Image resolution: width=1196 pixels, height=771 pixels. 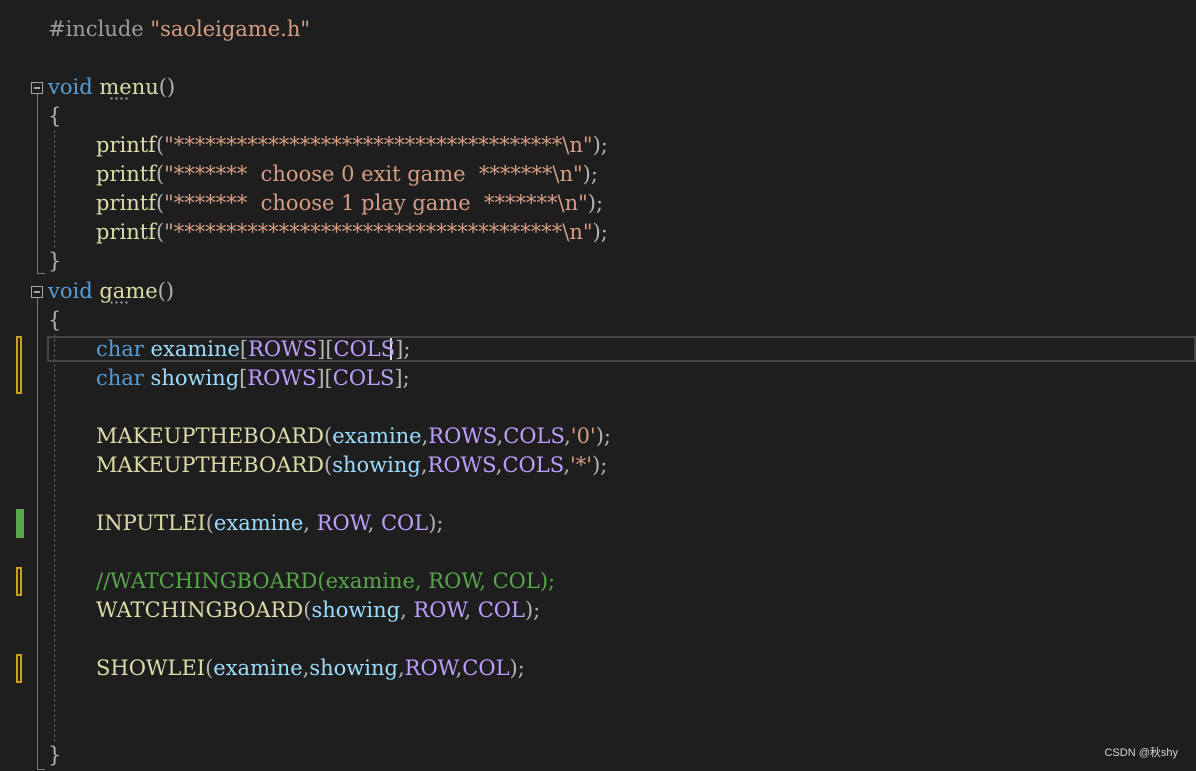 I want to click on code-line-menu-close: }, so click(x=54, y=261).